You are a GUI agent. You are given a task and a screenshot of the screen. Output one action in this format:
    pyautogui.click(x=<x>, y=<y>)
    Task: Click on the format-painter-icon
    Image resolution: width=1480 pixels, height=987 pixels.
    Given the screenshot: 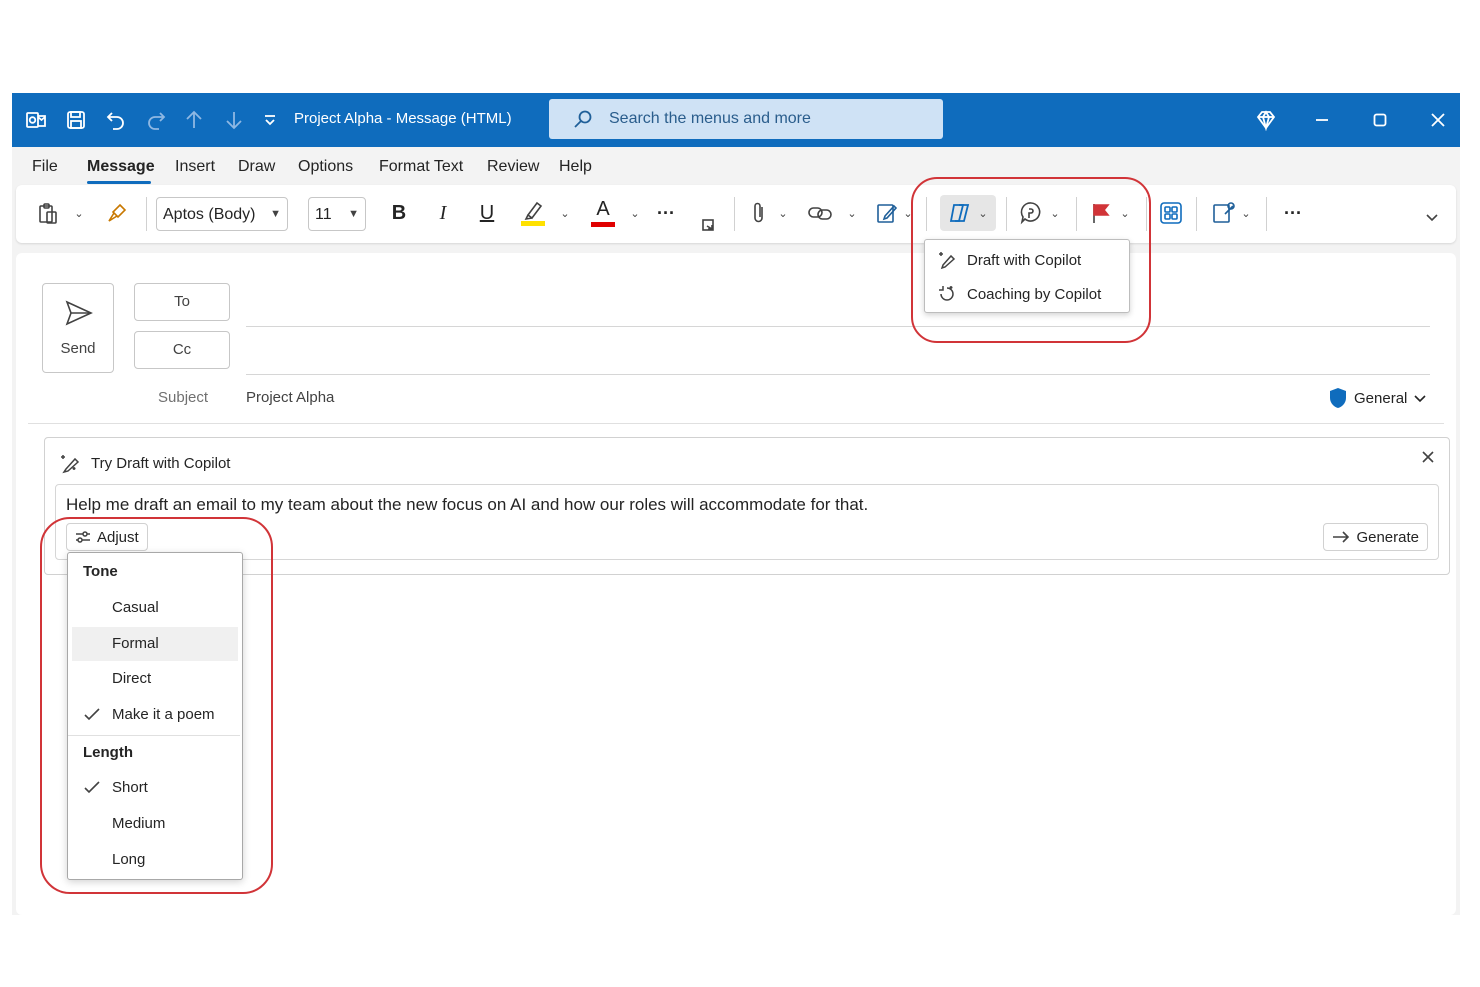 What is the action you would take?
    pyautogui.click(x=117, y=212)
    